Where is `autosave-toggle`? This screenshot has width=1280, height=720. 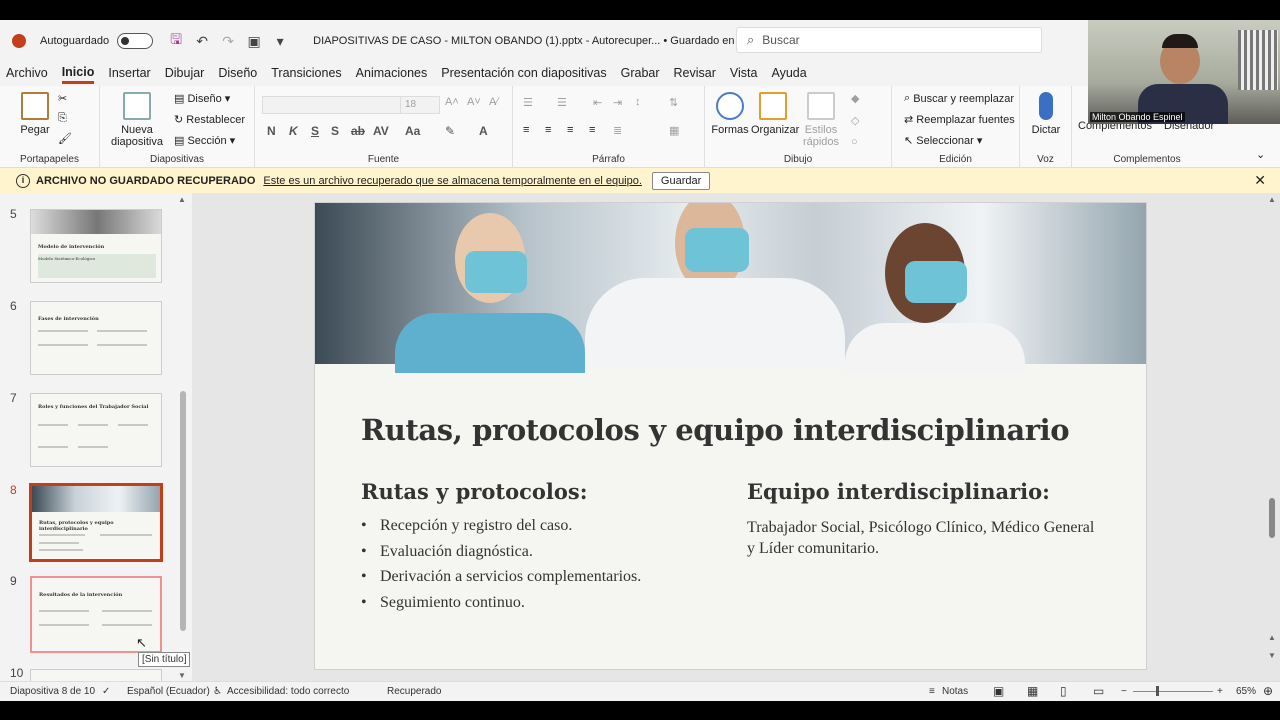 autosave-toggle is located at coordinates (135, 41).